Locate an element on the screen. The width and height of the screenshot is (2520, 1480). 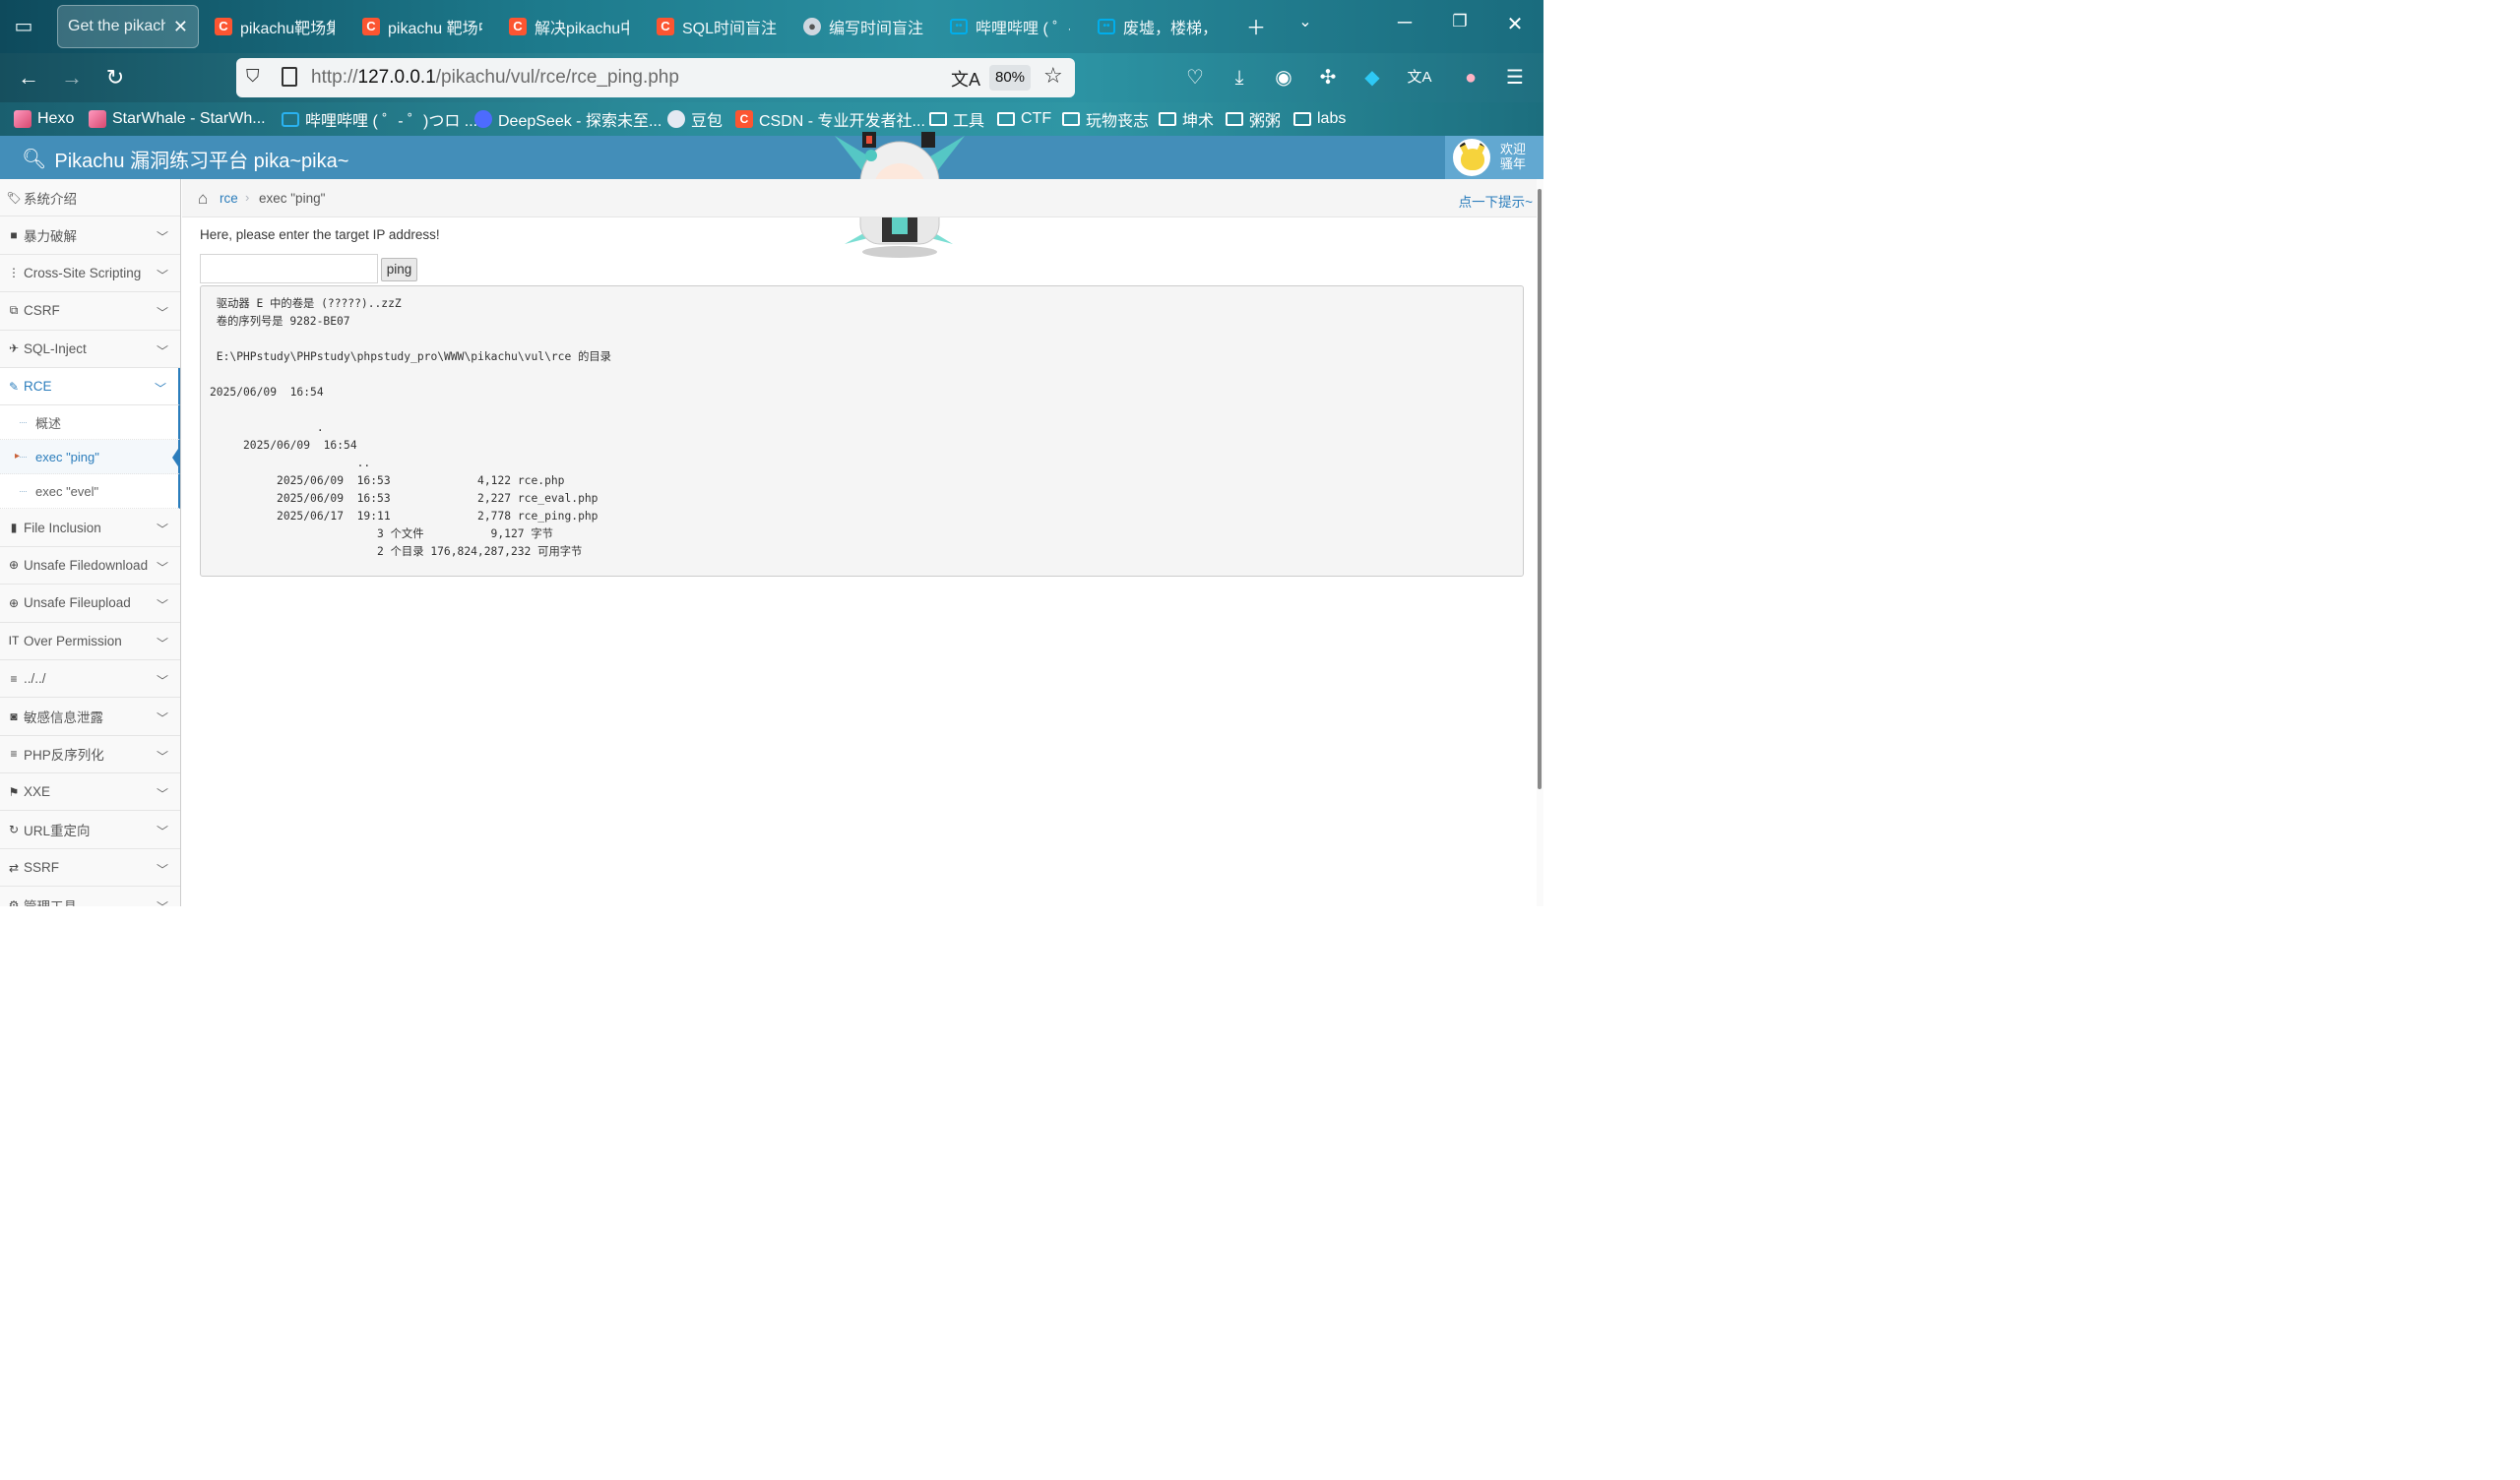
tab: C SQL时间盲注p is located at coordinates (717, 27).